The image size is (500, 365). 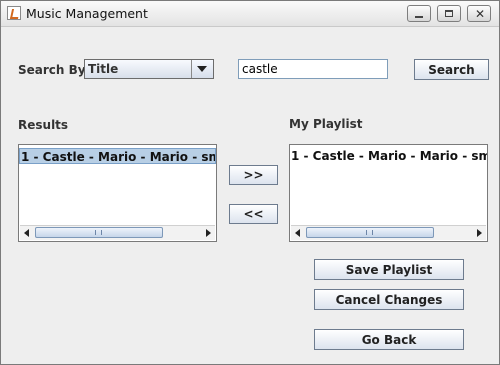 What do you see at coordinates (389, 269) in the screenshot?
I see `save-playlist-button: Save Playlist` at bounding box center [389, 269].